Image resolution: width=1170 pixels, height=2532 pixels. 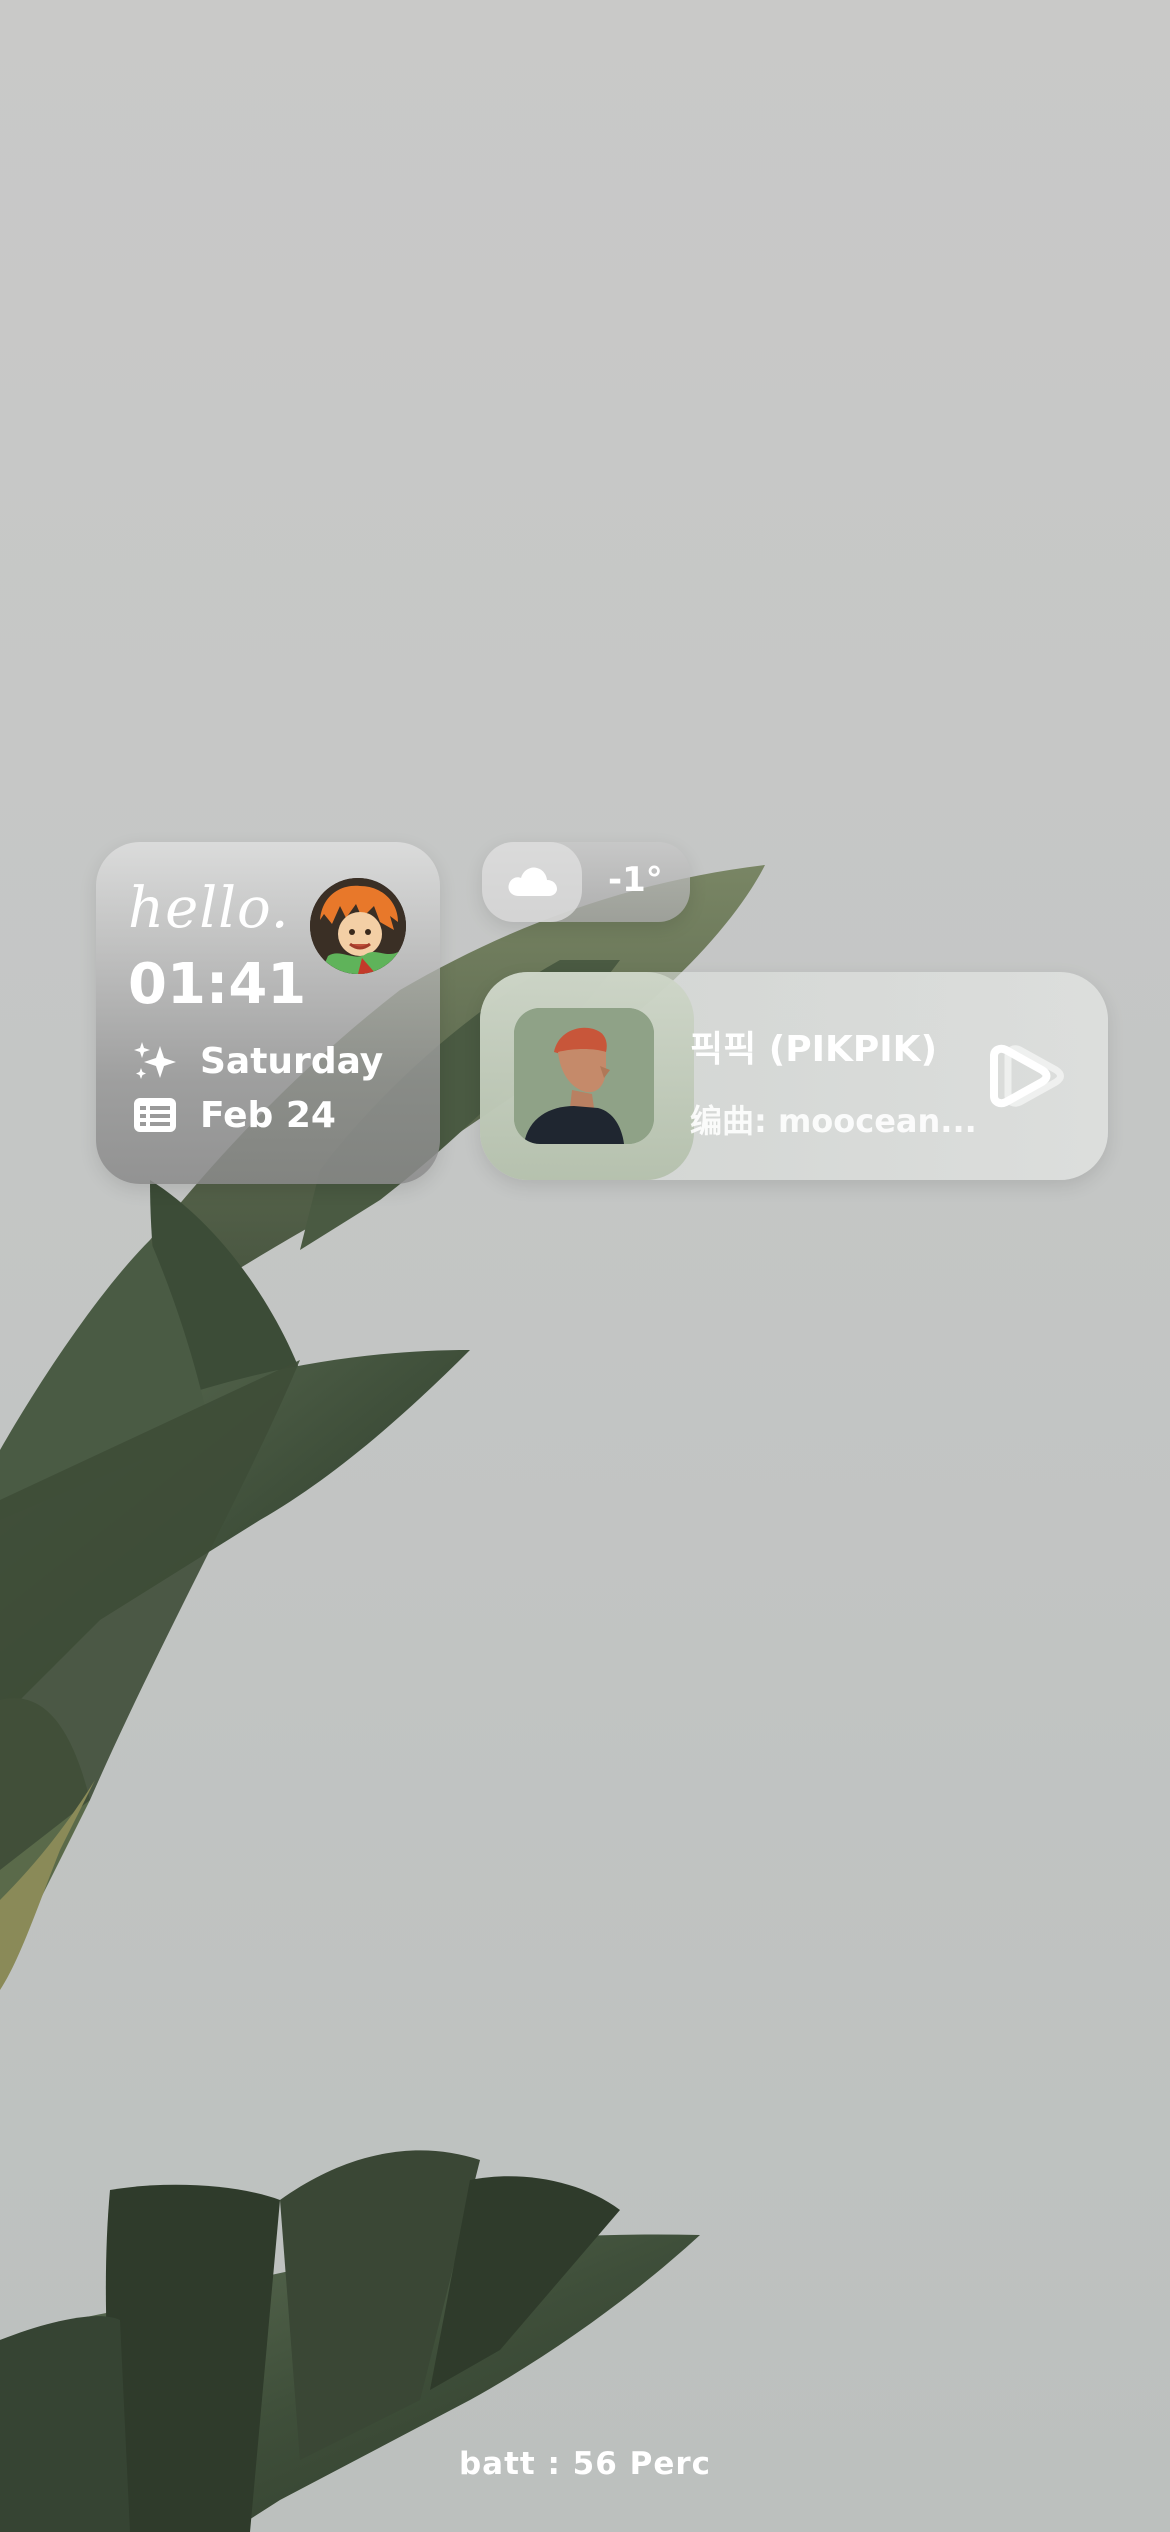 What do you see at coordinates (217, 984) in the screenshot?
I see `clock-time: 01:41` at bounding box center [217, 984].